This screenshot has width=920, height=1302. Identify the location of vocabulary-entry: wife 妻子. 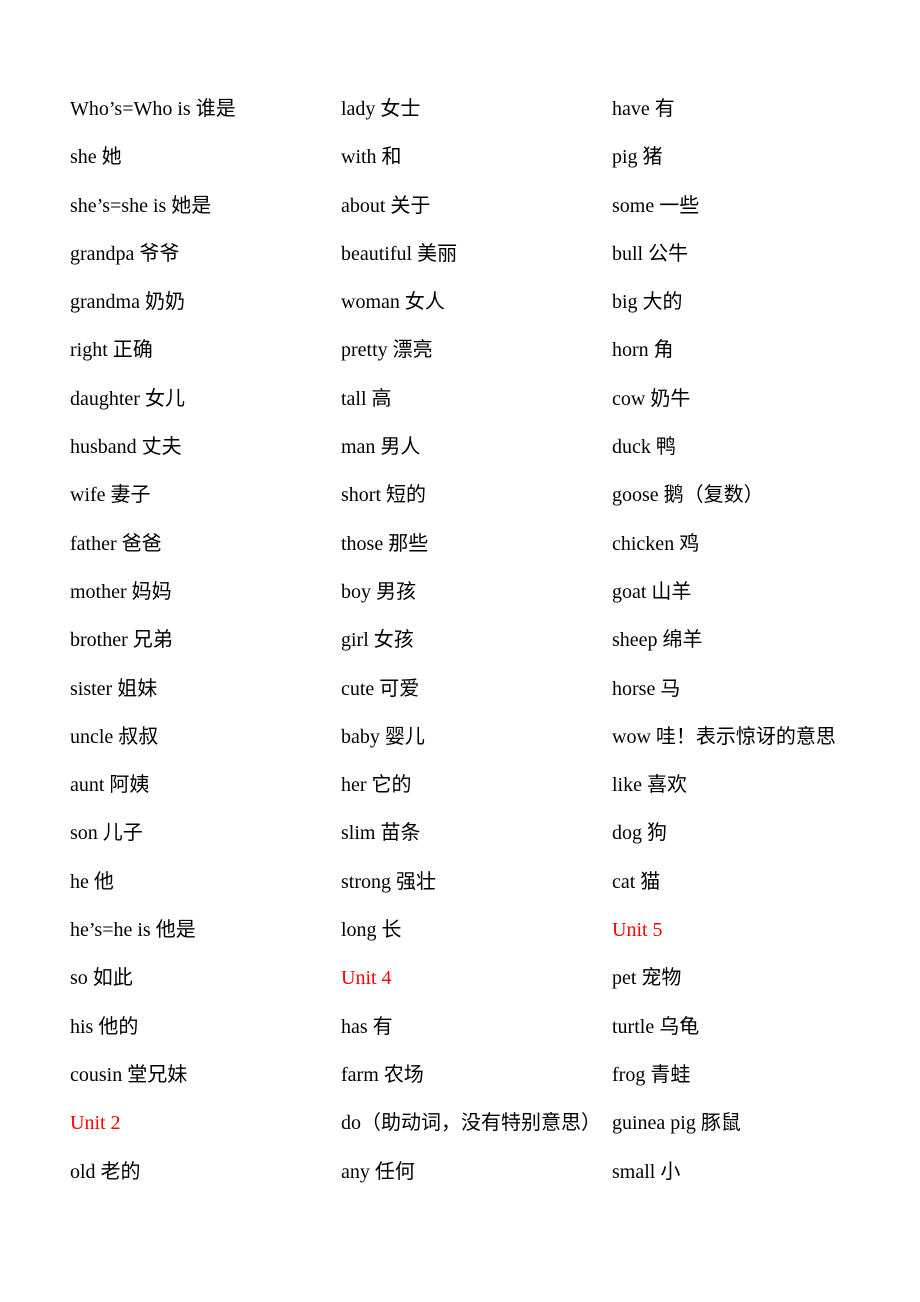
(110, 495).